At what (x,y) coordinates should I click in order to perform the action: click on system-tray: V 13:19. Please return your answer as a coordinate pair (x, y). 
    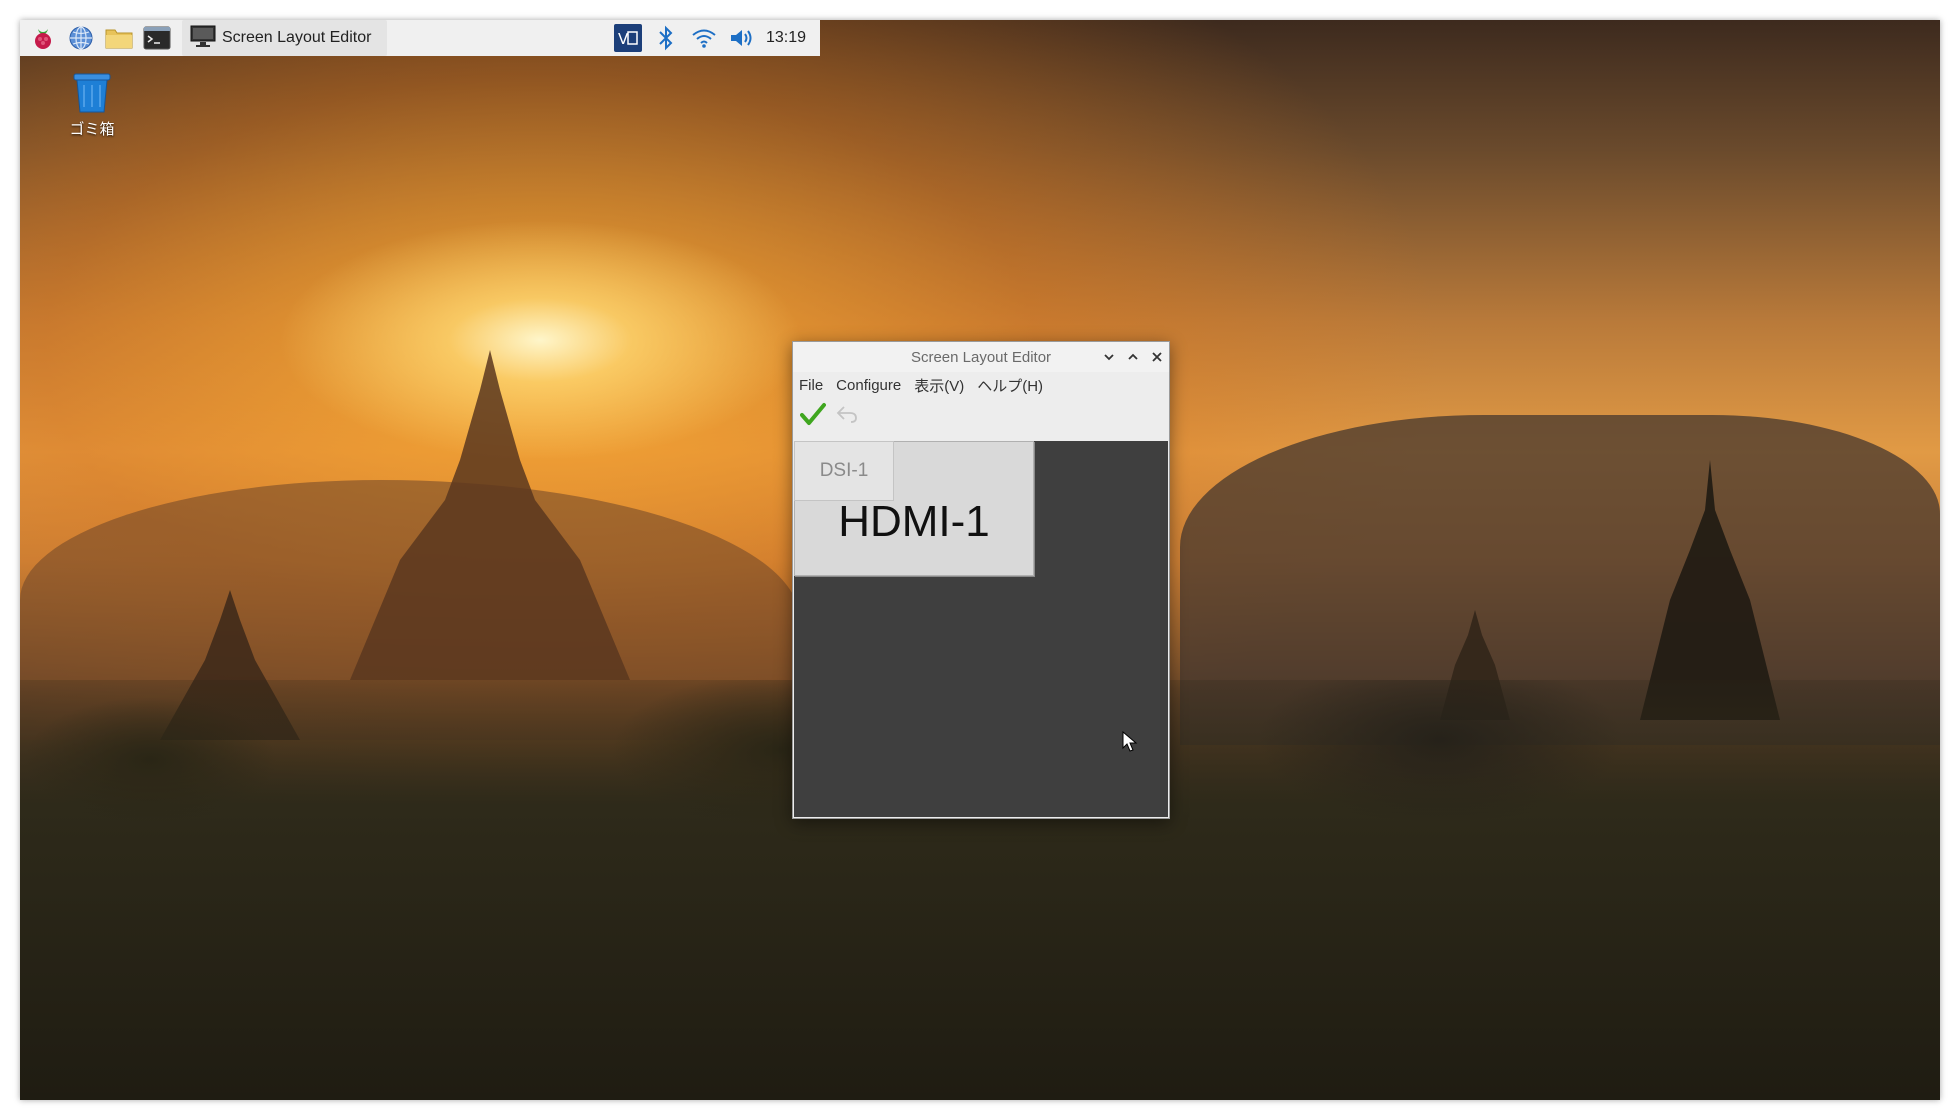
    Looking at the image, I should click on (716, 38).